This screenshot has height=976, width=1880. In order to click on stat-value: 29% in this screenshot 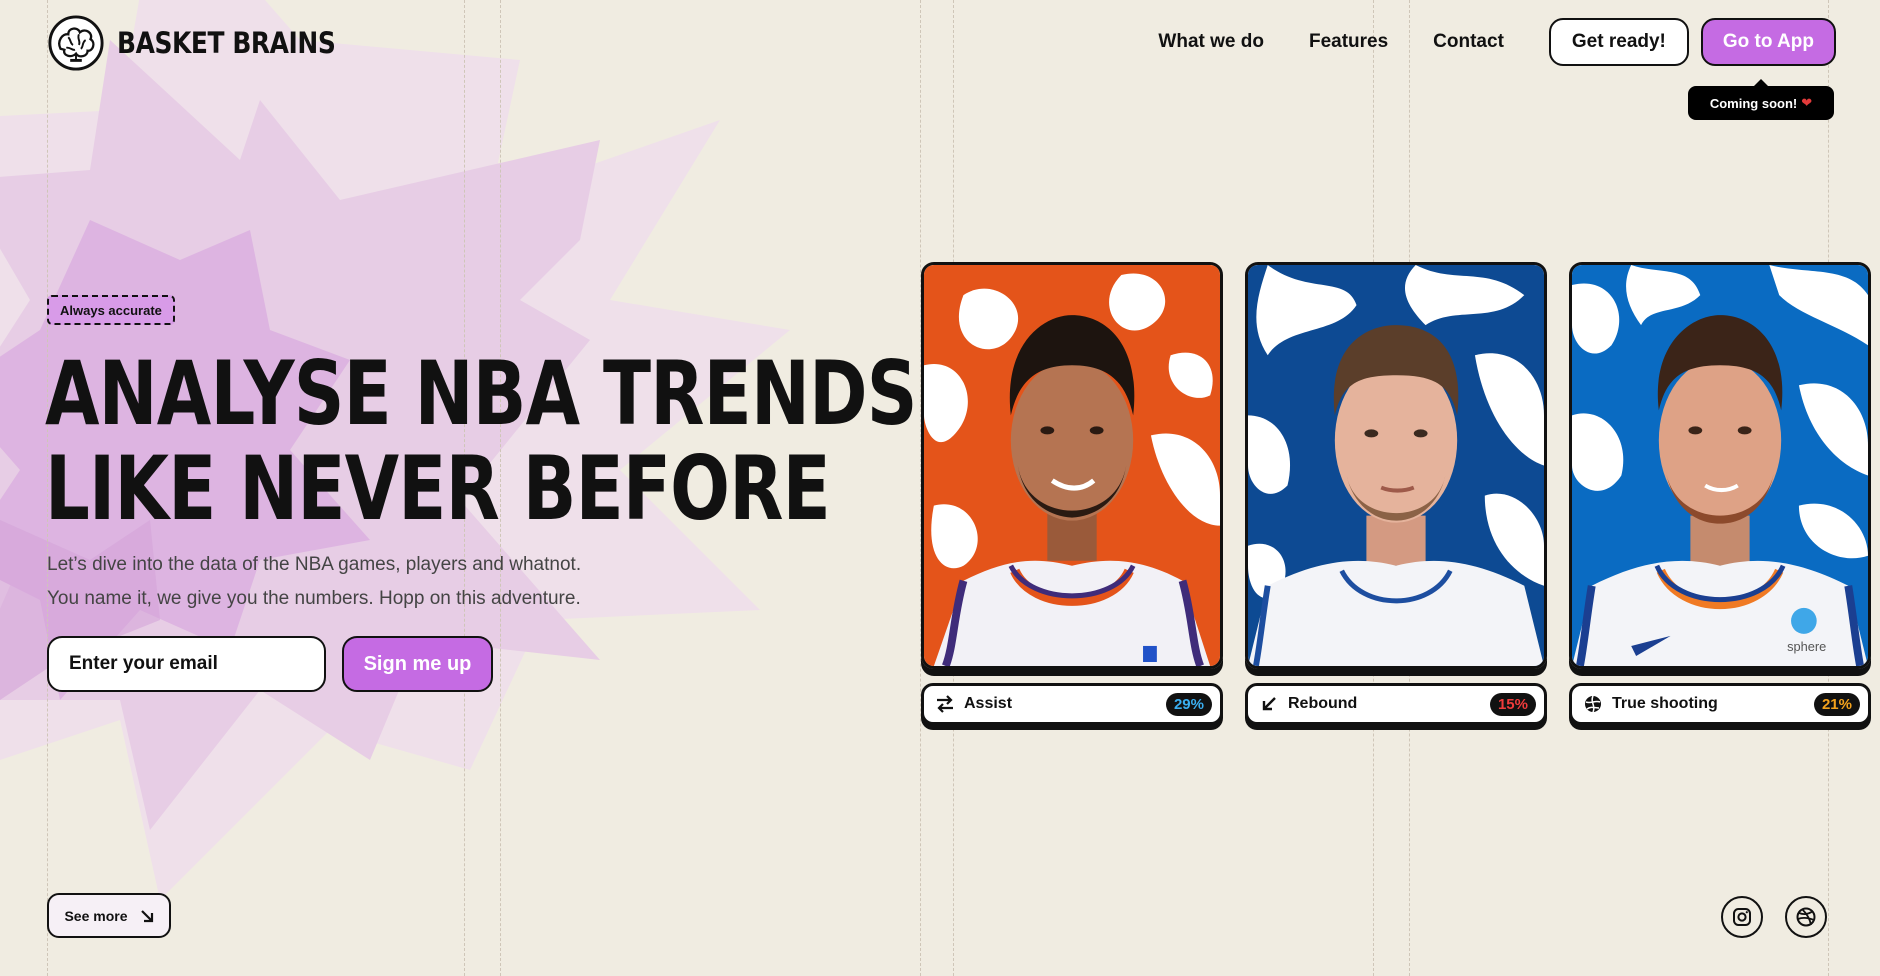, I will do `click(1188, 704)`.